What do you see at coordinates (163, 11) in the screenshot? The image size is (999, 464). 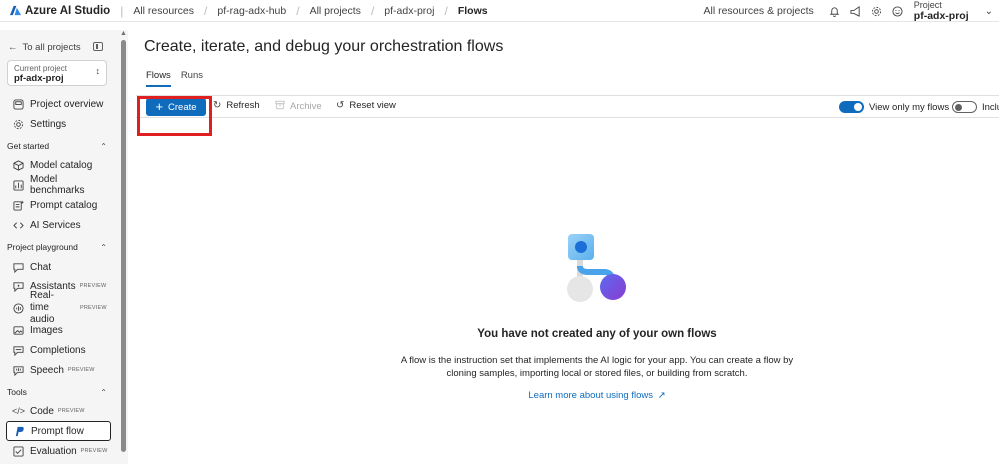 I see `breadcrumb-all-resources: All resources` at bounding box center [163, 11].